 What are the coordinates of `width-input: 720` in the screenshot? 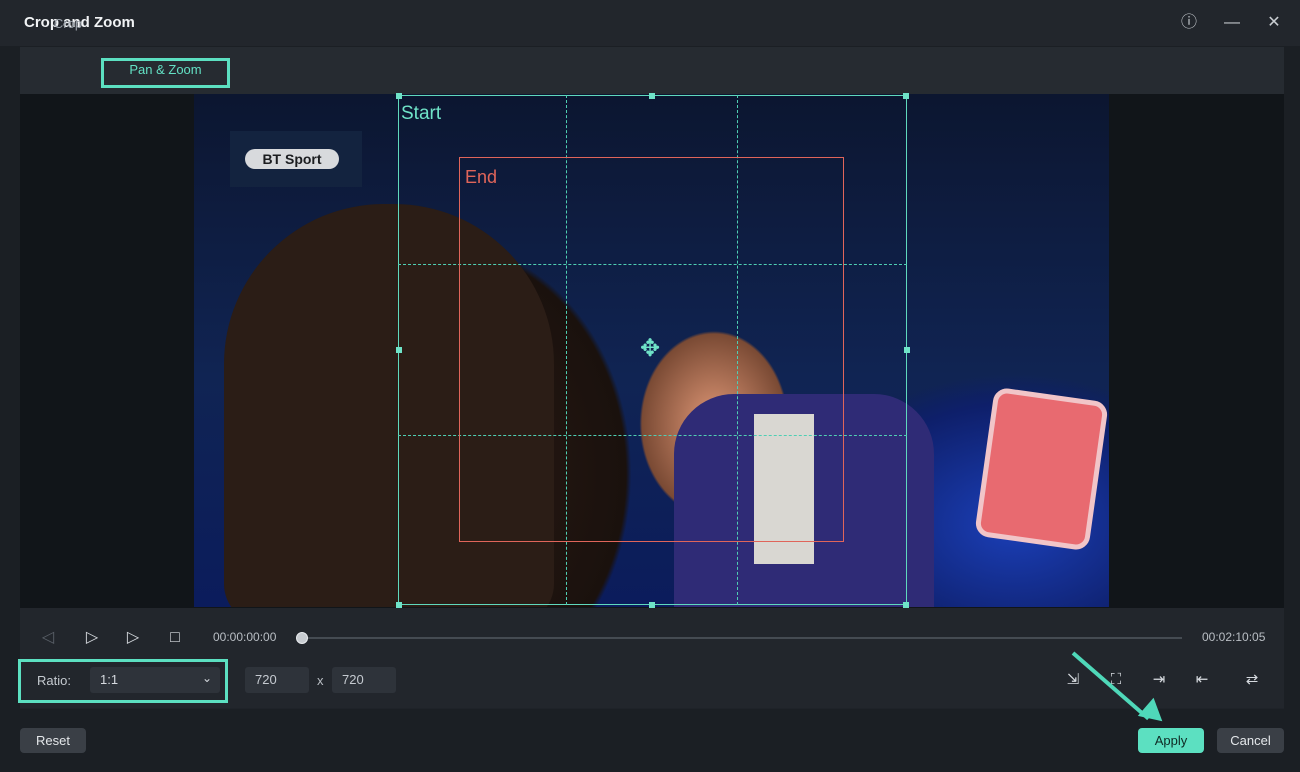 It's located at (277, 680).